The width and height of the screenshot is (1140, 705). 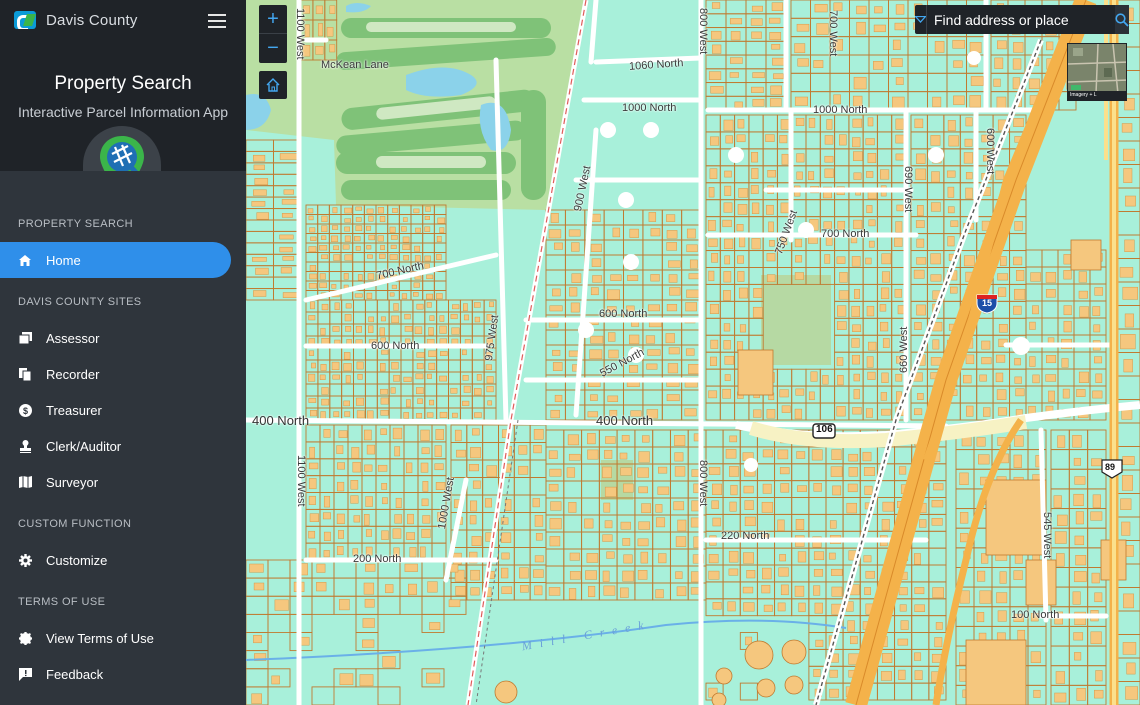 What do you see at coordinates (1097, 72) in the screenshot?
I see `basemap-toggle: Imagery + L` at bounding box center [1097, 72].